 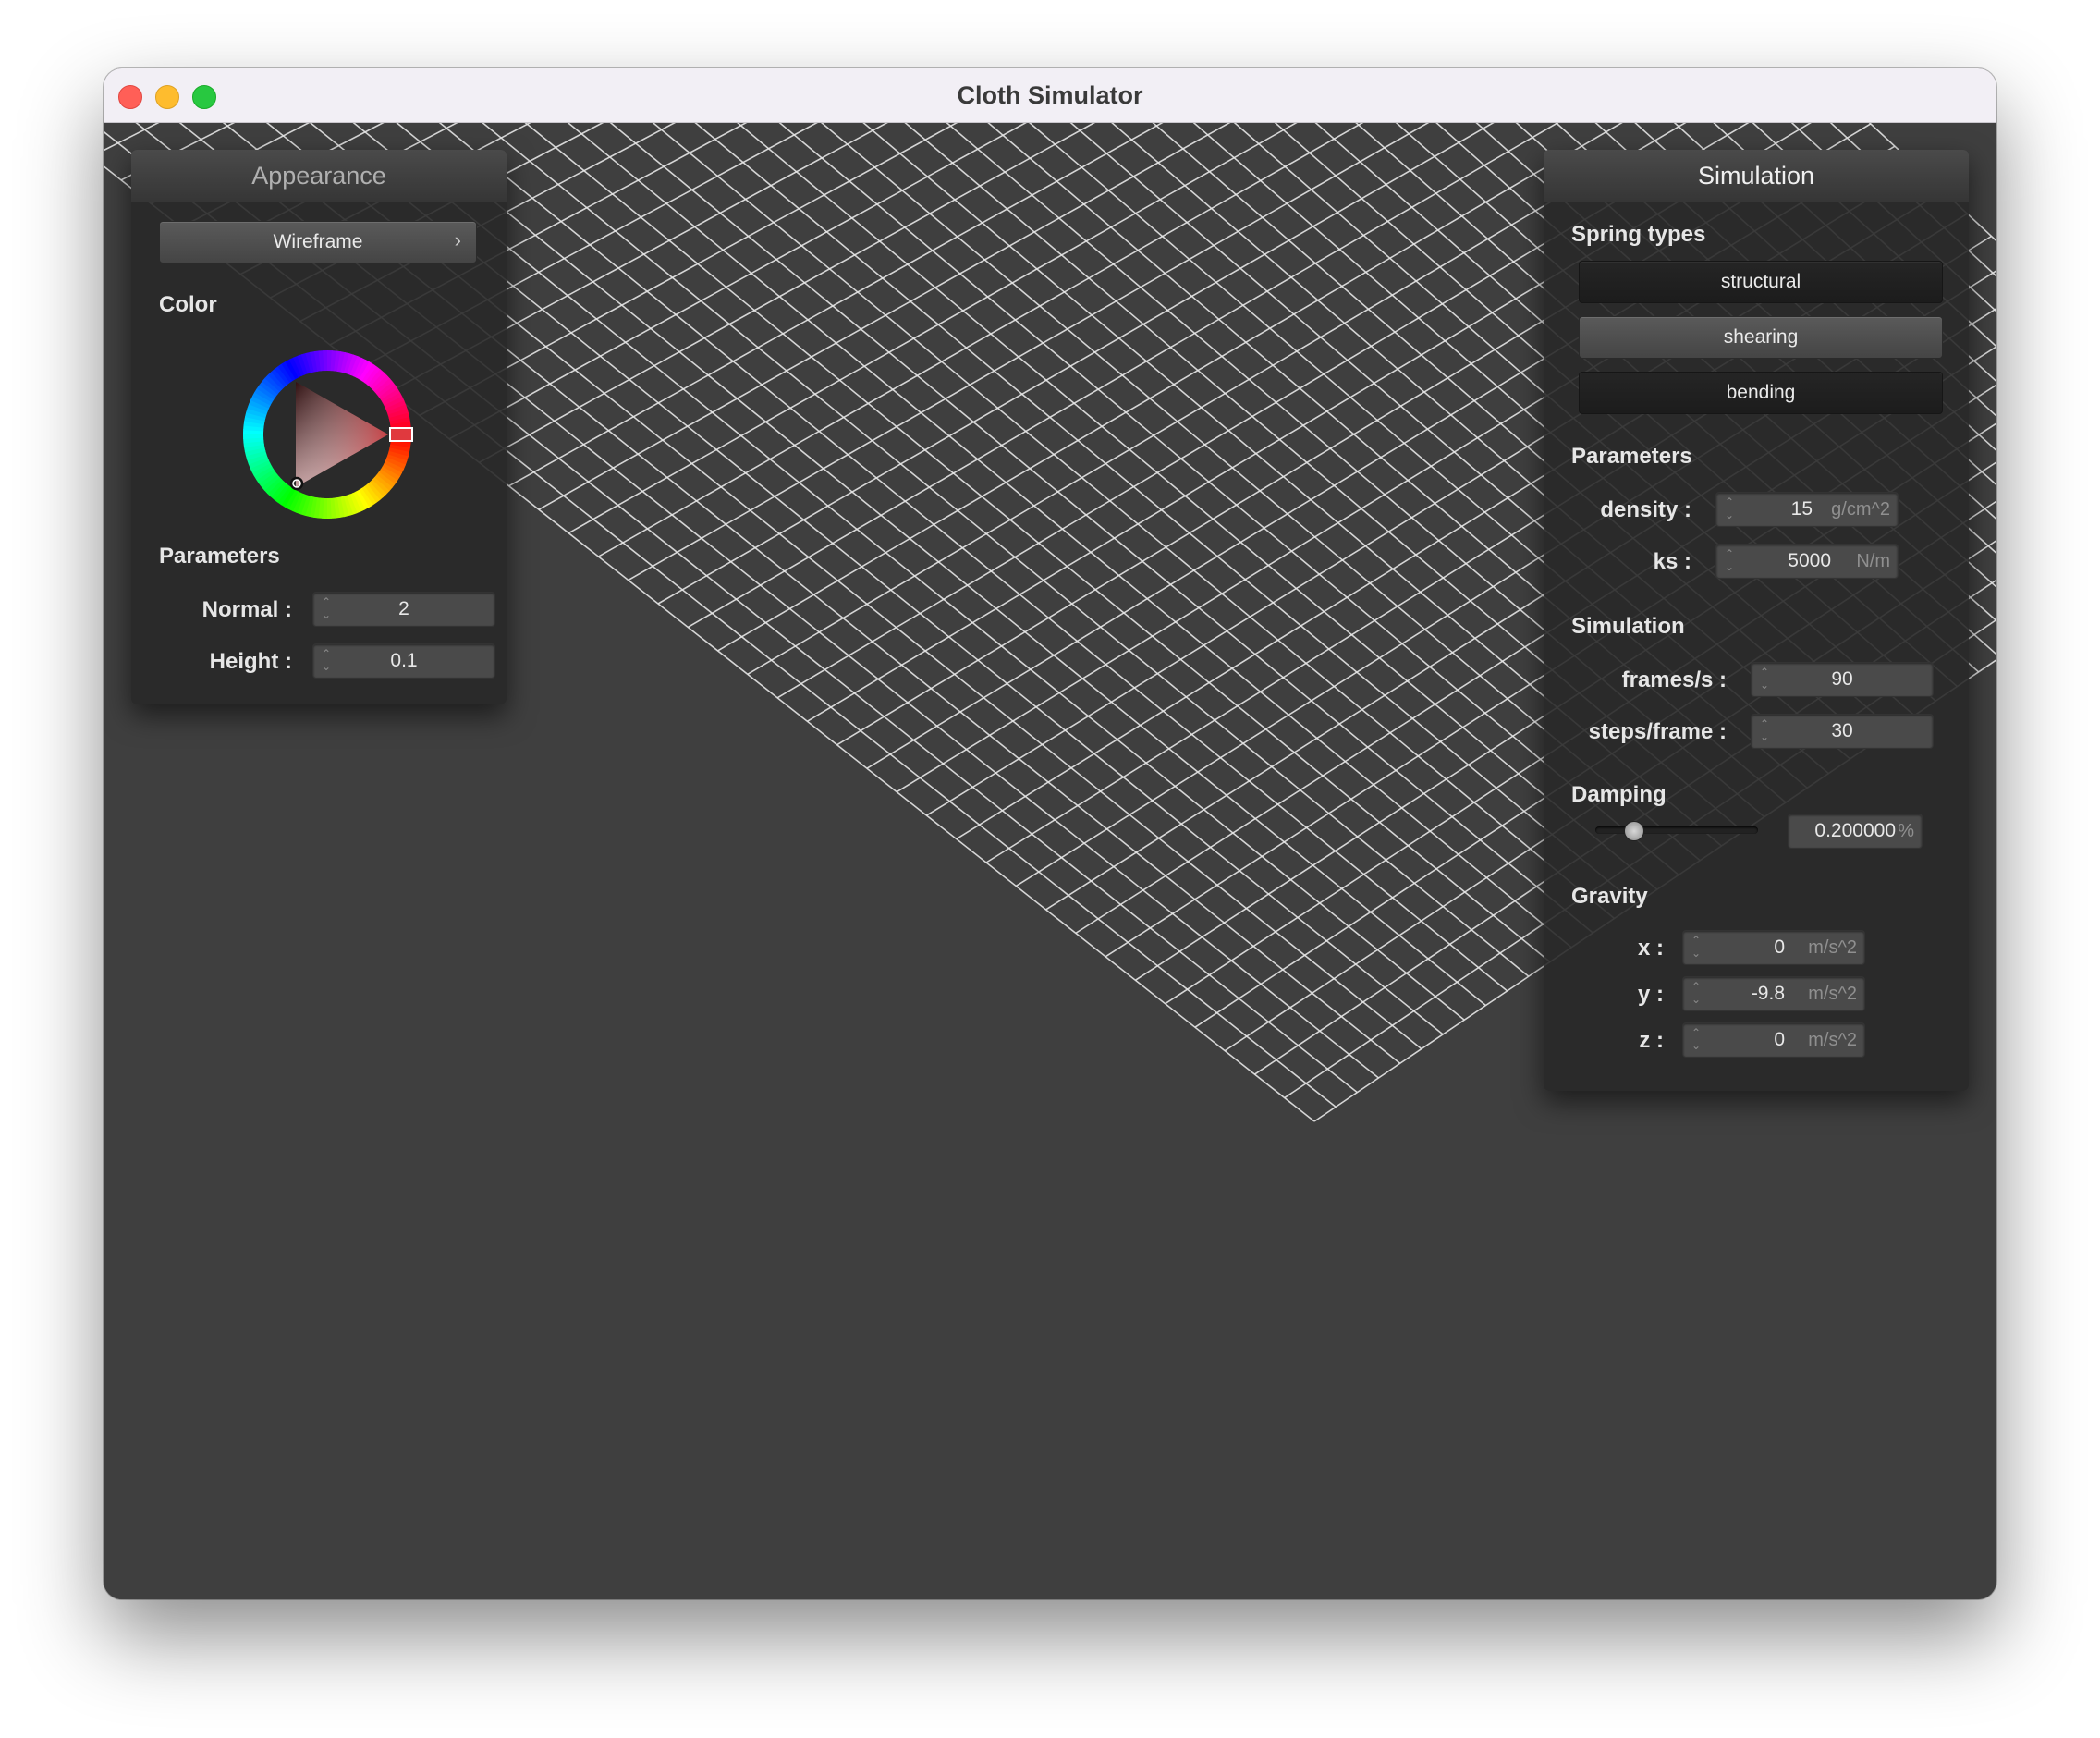 I want to click on normal-field: ⌃ ⌄ 2, so click(x=404, y=609).